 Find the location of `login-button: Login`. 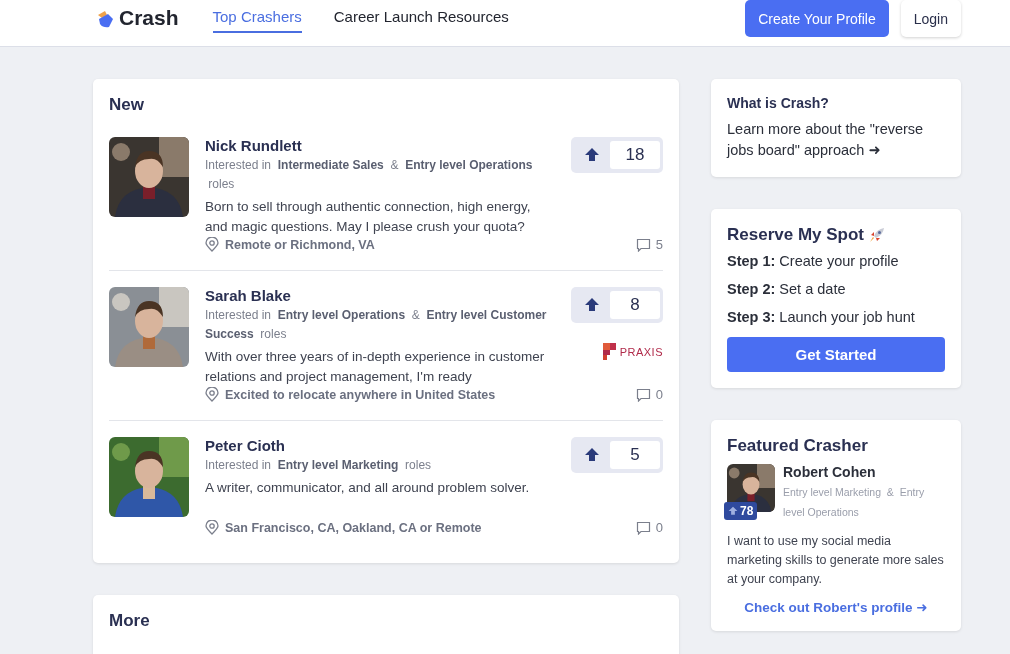

login-button: Login is located at coordinates (930, 18).